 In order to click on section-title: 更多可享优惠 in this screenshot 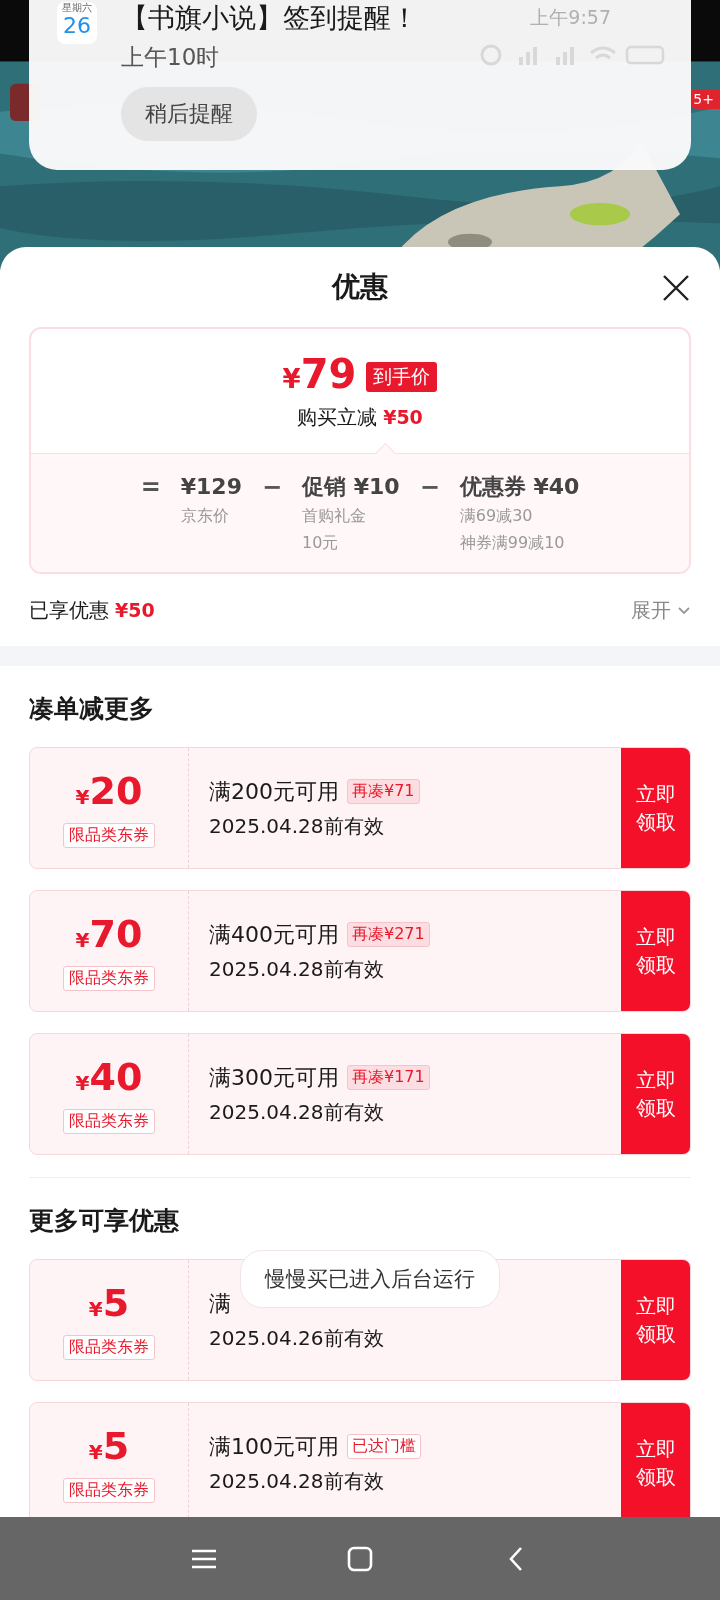, I will do `click(104, 1221)`.